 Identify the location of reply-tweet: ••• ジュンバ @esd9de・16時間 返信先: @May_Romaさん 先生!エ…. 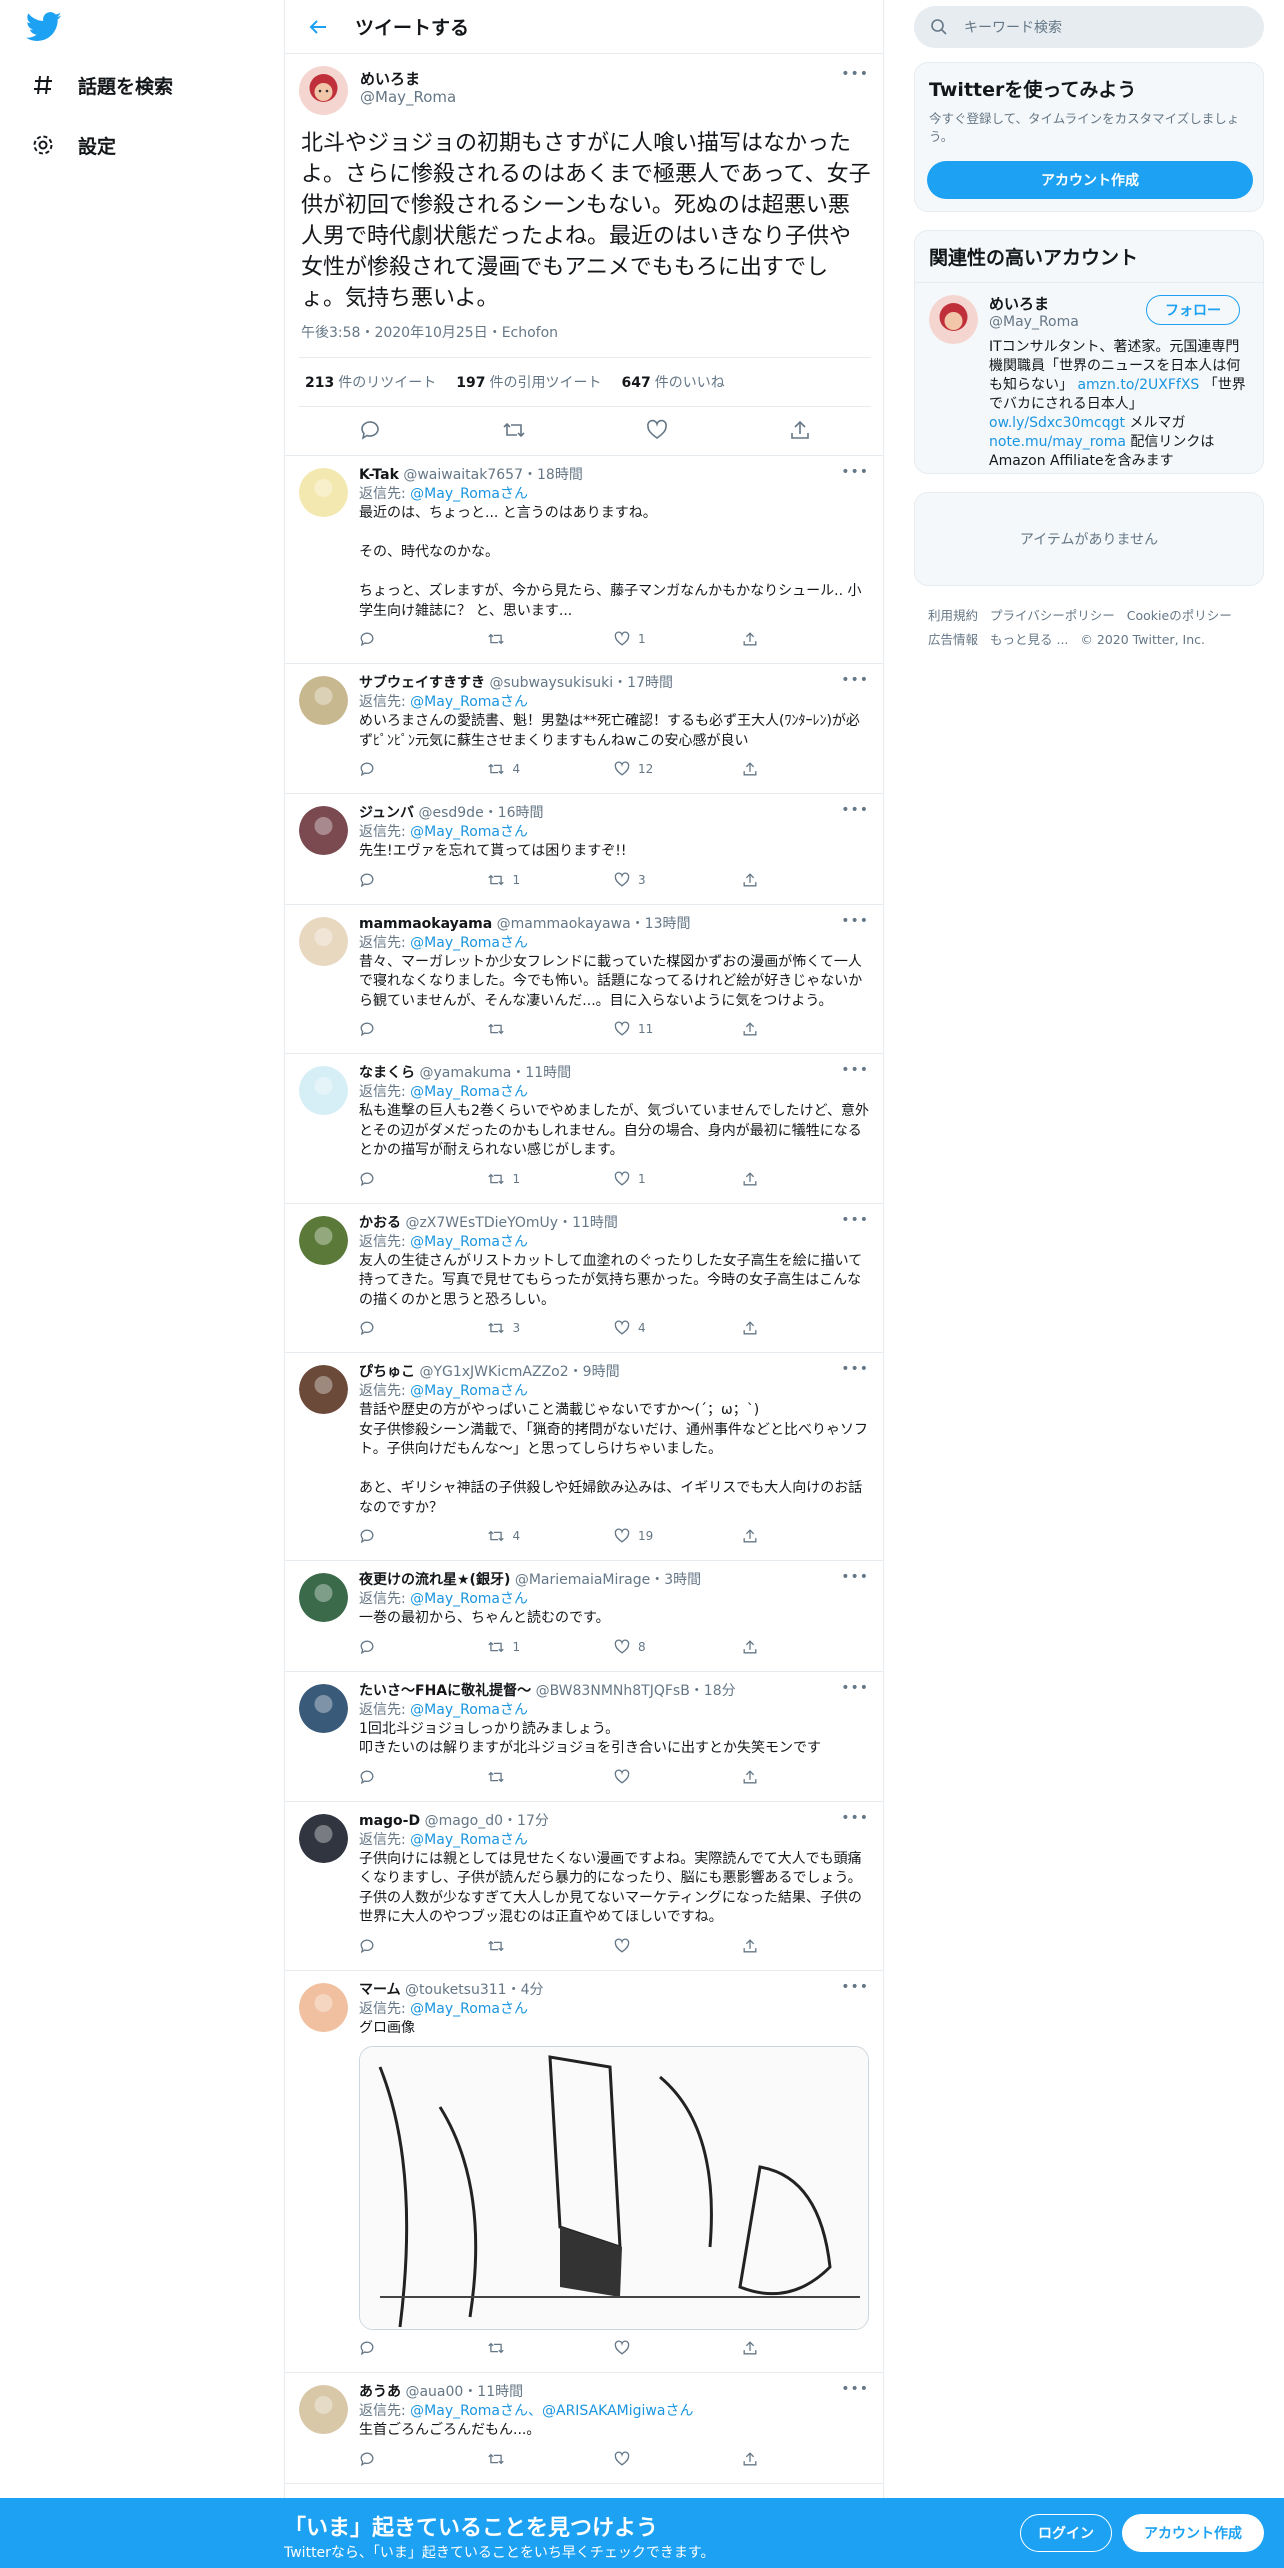
(584, 849).